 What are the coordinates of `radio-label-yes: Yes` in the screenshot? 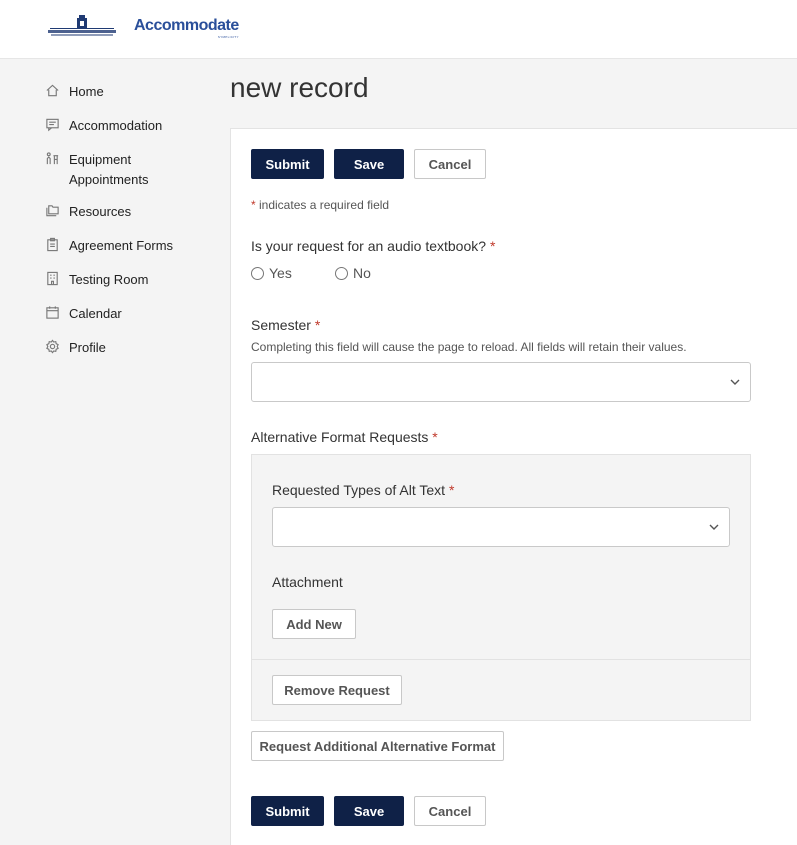 It's located at (280, 273).